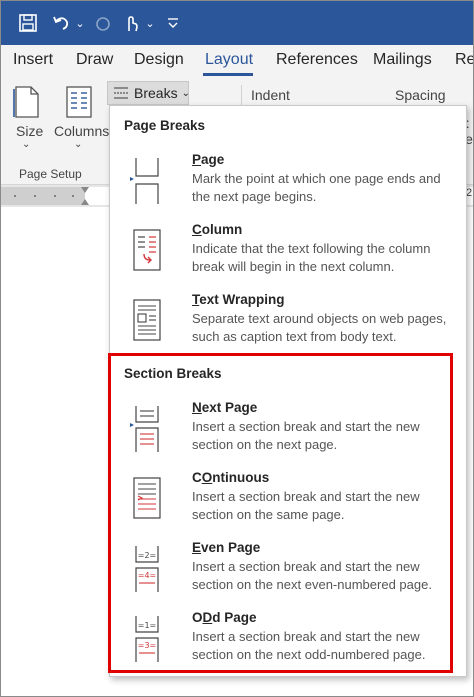 This screenshot has height=697, width=474. I want to click on section-breaks-heading: Section Breaks, so click(173, 373).